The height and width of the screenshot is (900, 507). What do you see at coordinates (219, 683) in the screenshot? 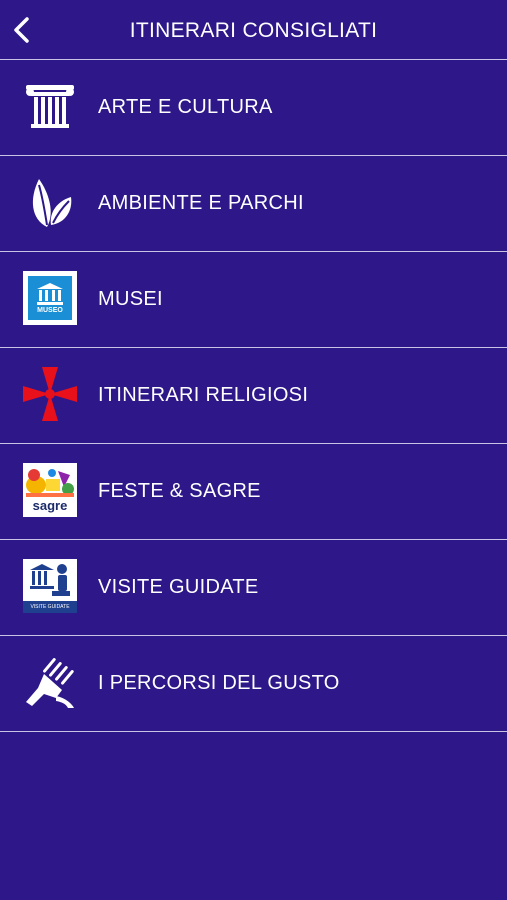
I see `menu-item-label: I PERCORSI DEL GUSTO` at bounding box center [219, 683].